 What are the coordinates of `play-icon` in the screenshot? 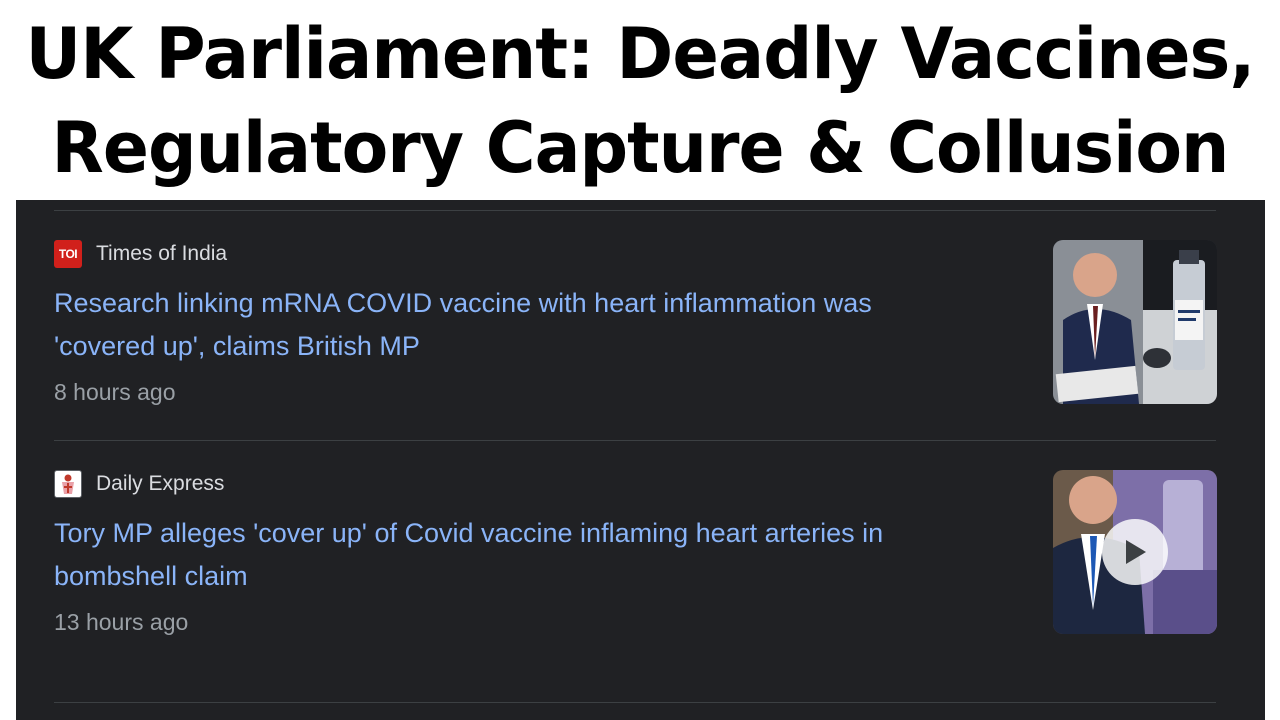 It's located at (1136, 552).